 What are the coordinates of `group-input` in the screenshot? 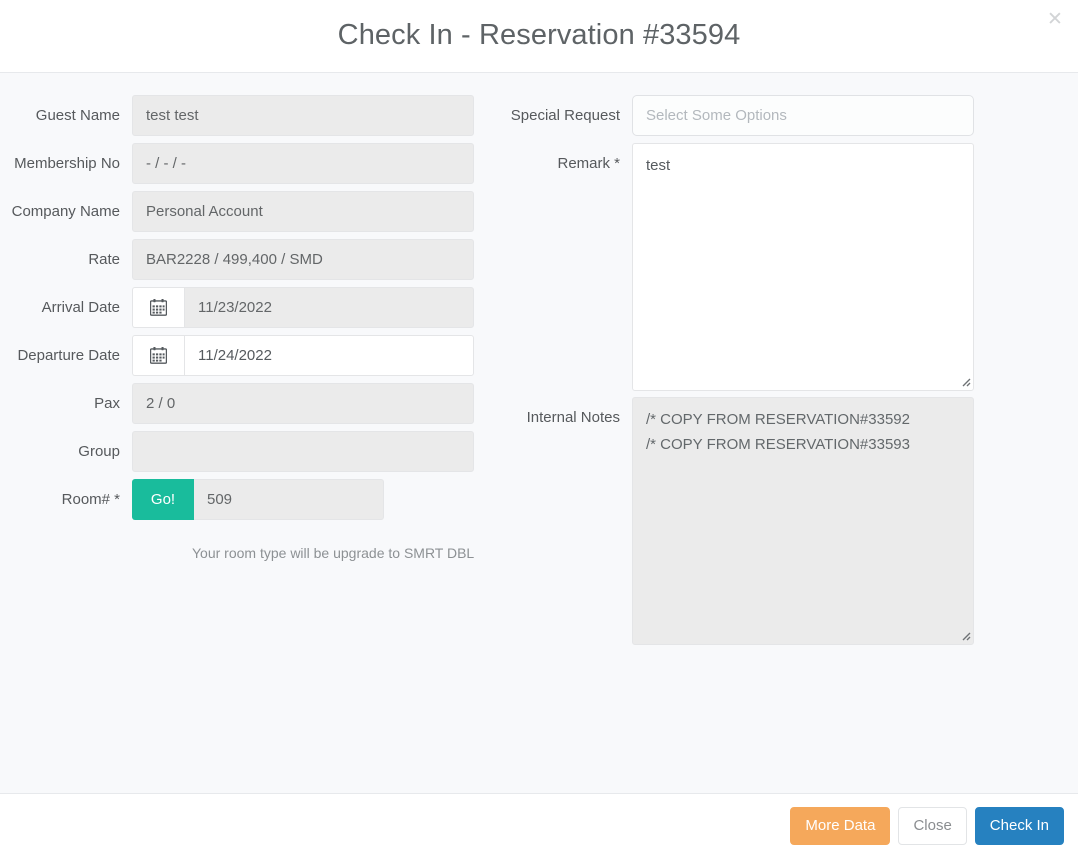 It's located at (303, 451).